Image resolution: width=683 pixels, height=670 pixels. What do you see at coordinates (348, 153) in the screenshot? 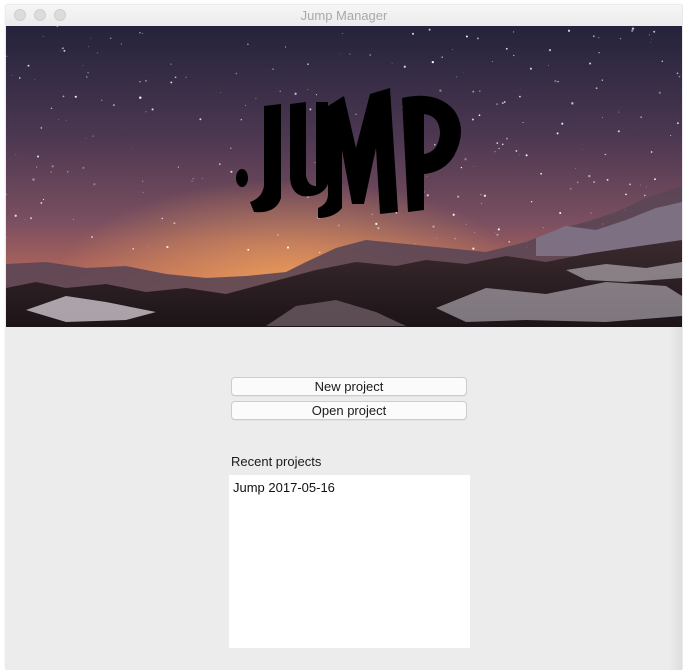
I see `jump-logo` at bounding box center [348, 153].